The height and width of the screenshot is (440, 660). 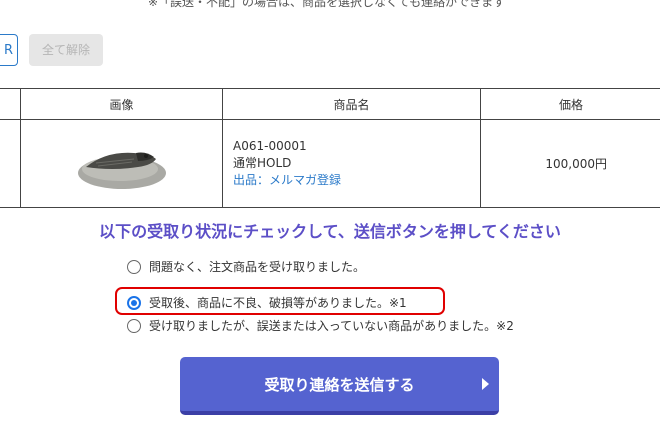 What do you see at coordinates (134, 302) in the screenshot?
I see `radio-button-selected` at bounding box center [134, 302].